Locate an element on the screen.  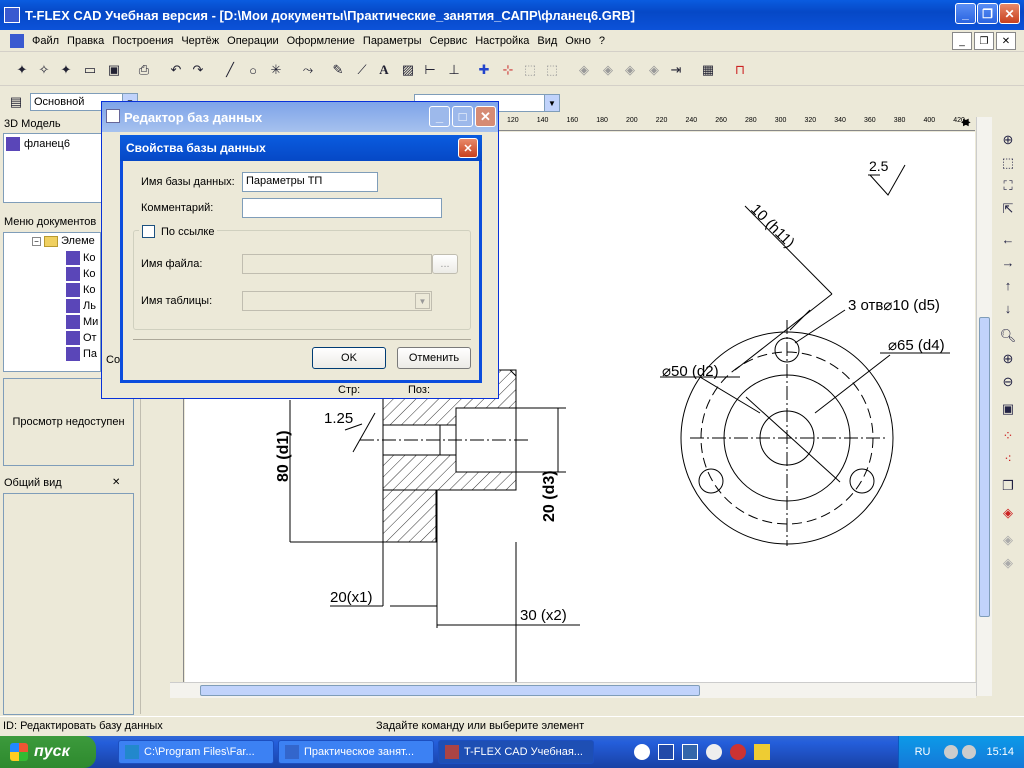
undo-icon: ↶ is located at coordinates (176, 70).